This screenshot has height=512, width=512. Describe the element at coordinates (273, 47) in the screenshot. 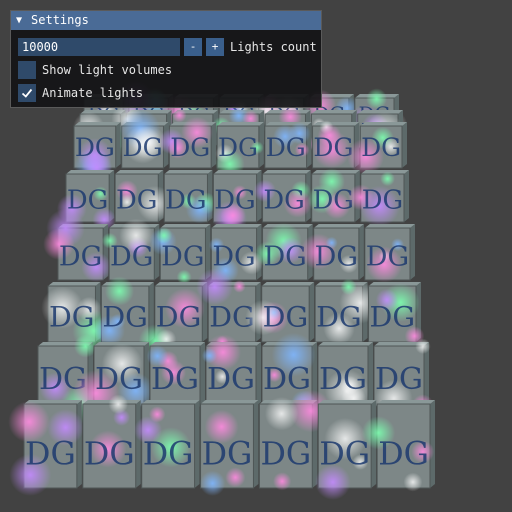

I see `lights-count-label: Lights count` at that location.